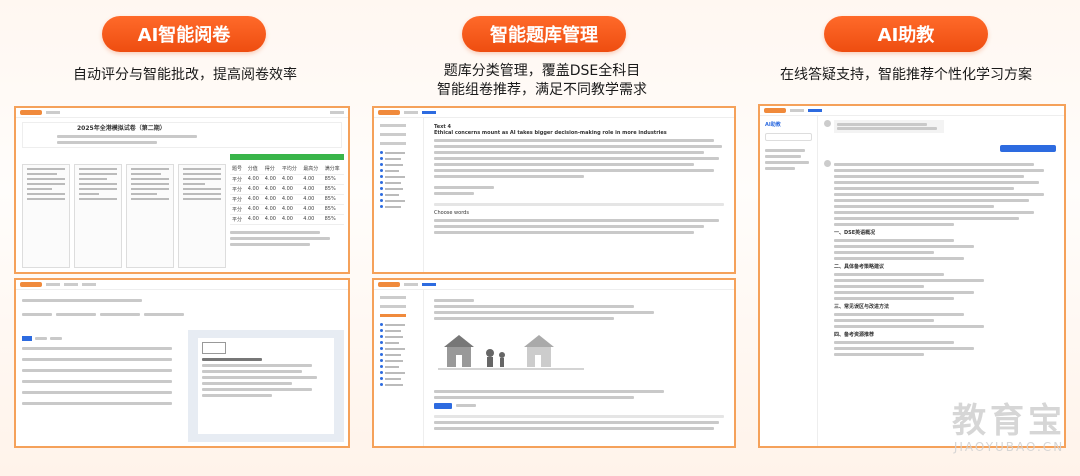  What do you see at coordinates (466, 405) in the screenshot?
I see `secondary-button` at bounding box center [466, 405].